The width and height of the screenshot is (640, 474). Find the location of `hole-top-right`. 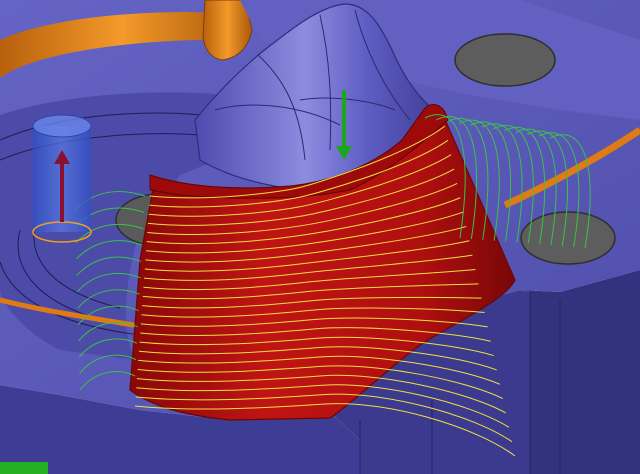

hole-top-right is located at coordinates (505, 60).